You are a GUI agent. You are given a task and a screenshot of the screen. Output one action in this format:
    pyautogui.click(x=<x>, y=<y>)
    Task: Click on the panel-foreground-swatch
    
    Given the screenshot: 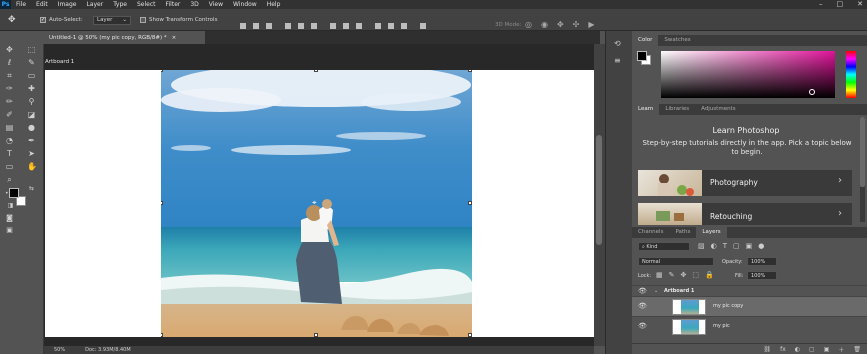 What is the action you would take?
    pyautogui.click(x=642, y=56)
    